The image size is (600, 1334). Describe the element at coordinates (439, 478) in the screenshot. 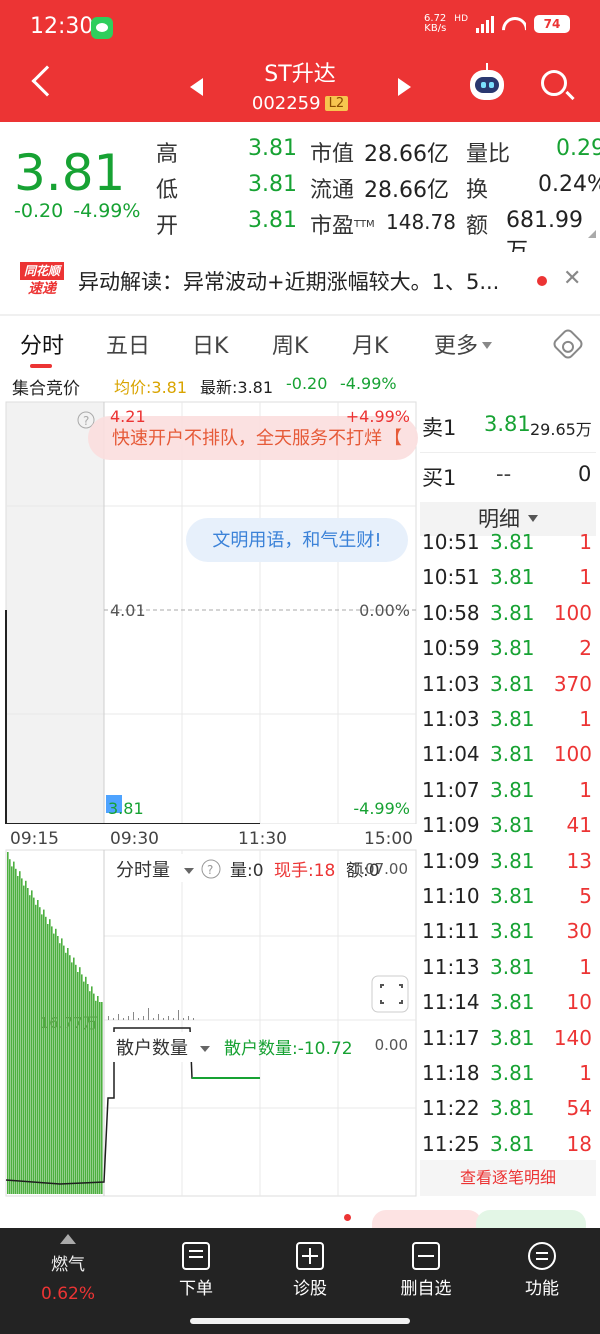

I see `buy1-label: 买1` at that location.